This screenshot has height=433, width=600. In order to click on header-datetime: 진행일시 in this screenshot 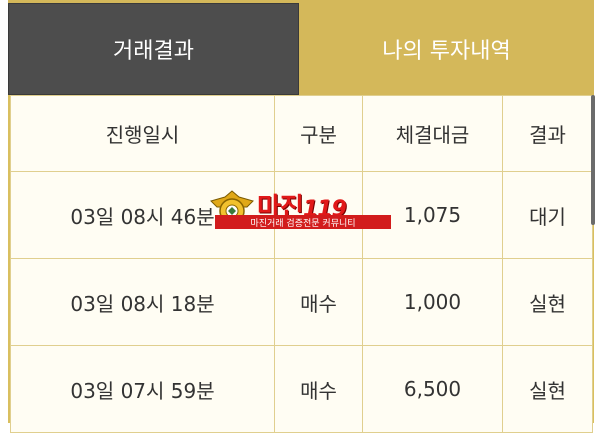, I will do `click(142, 133)`.